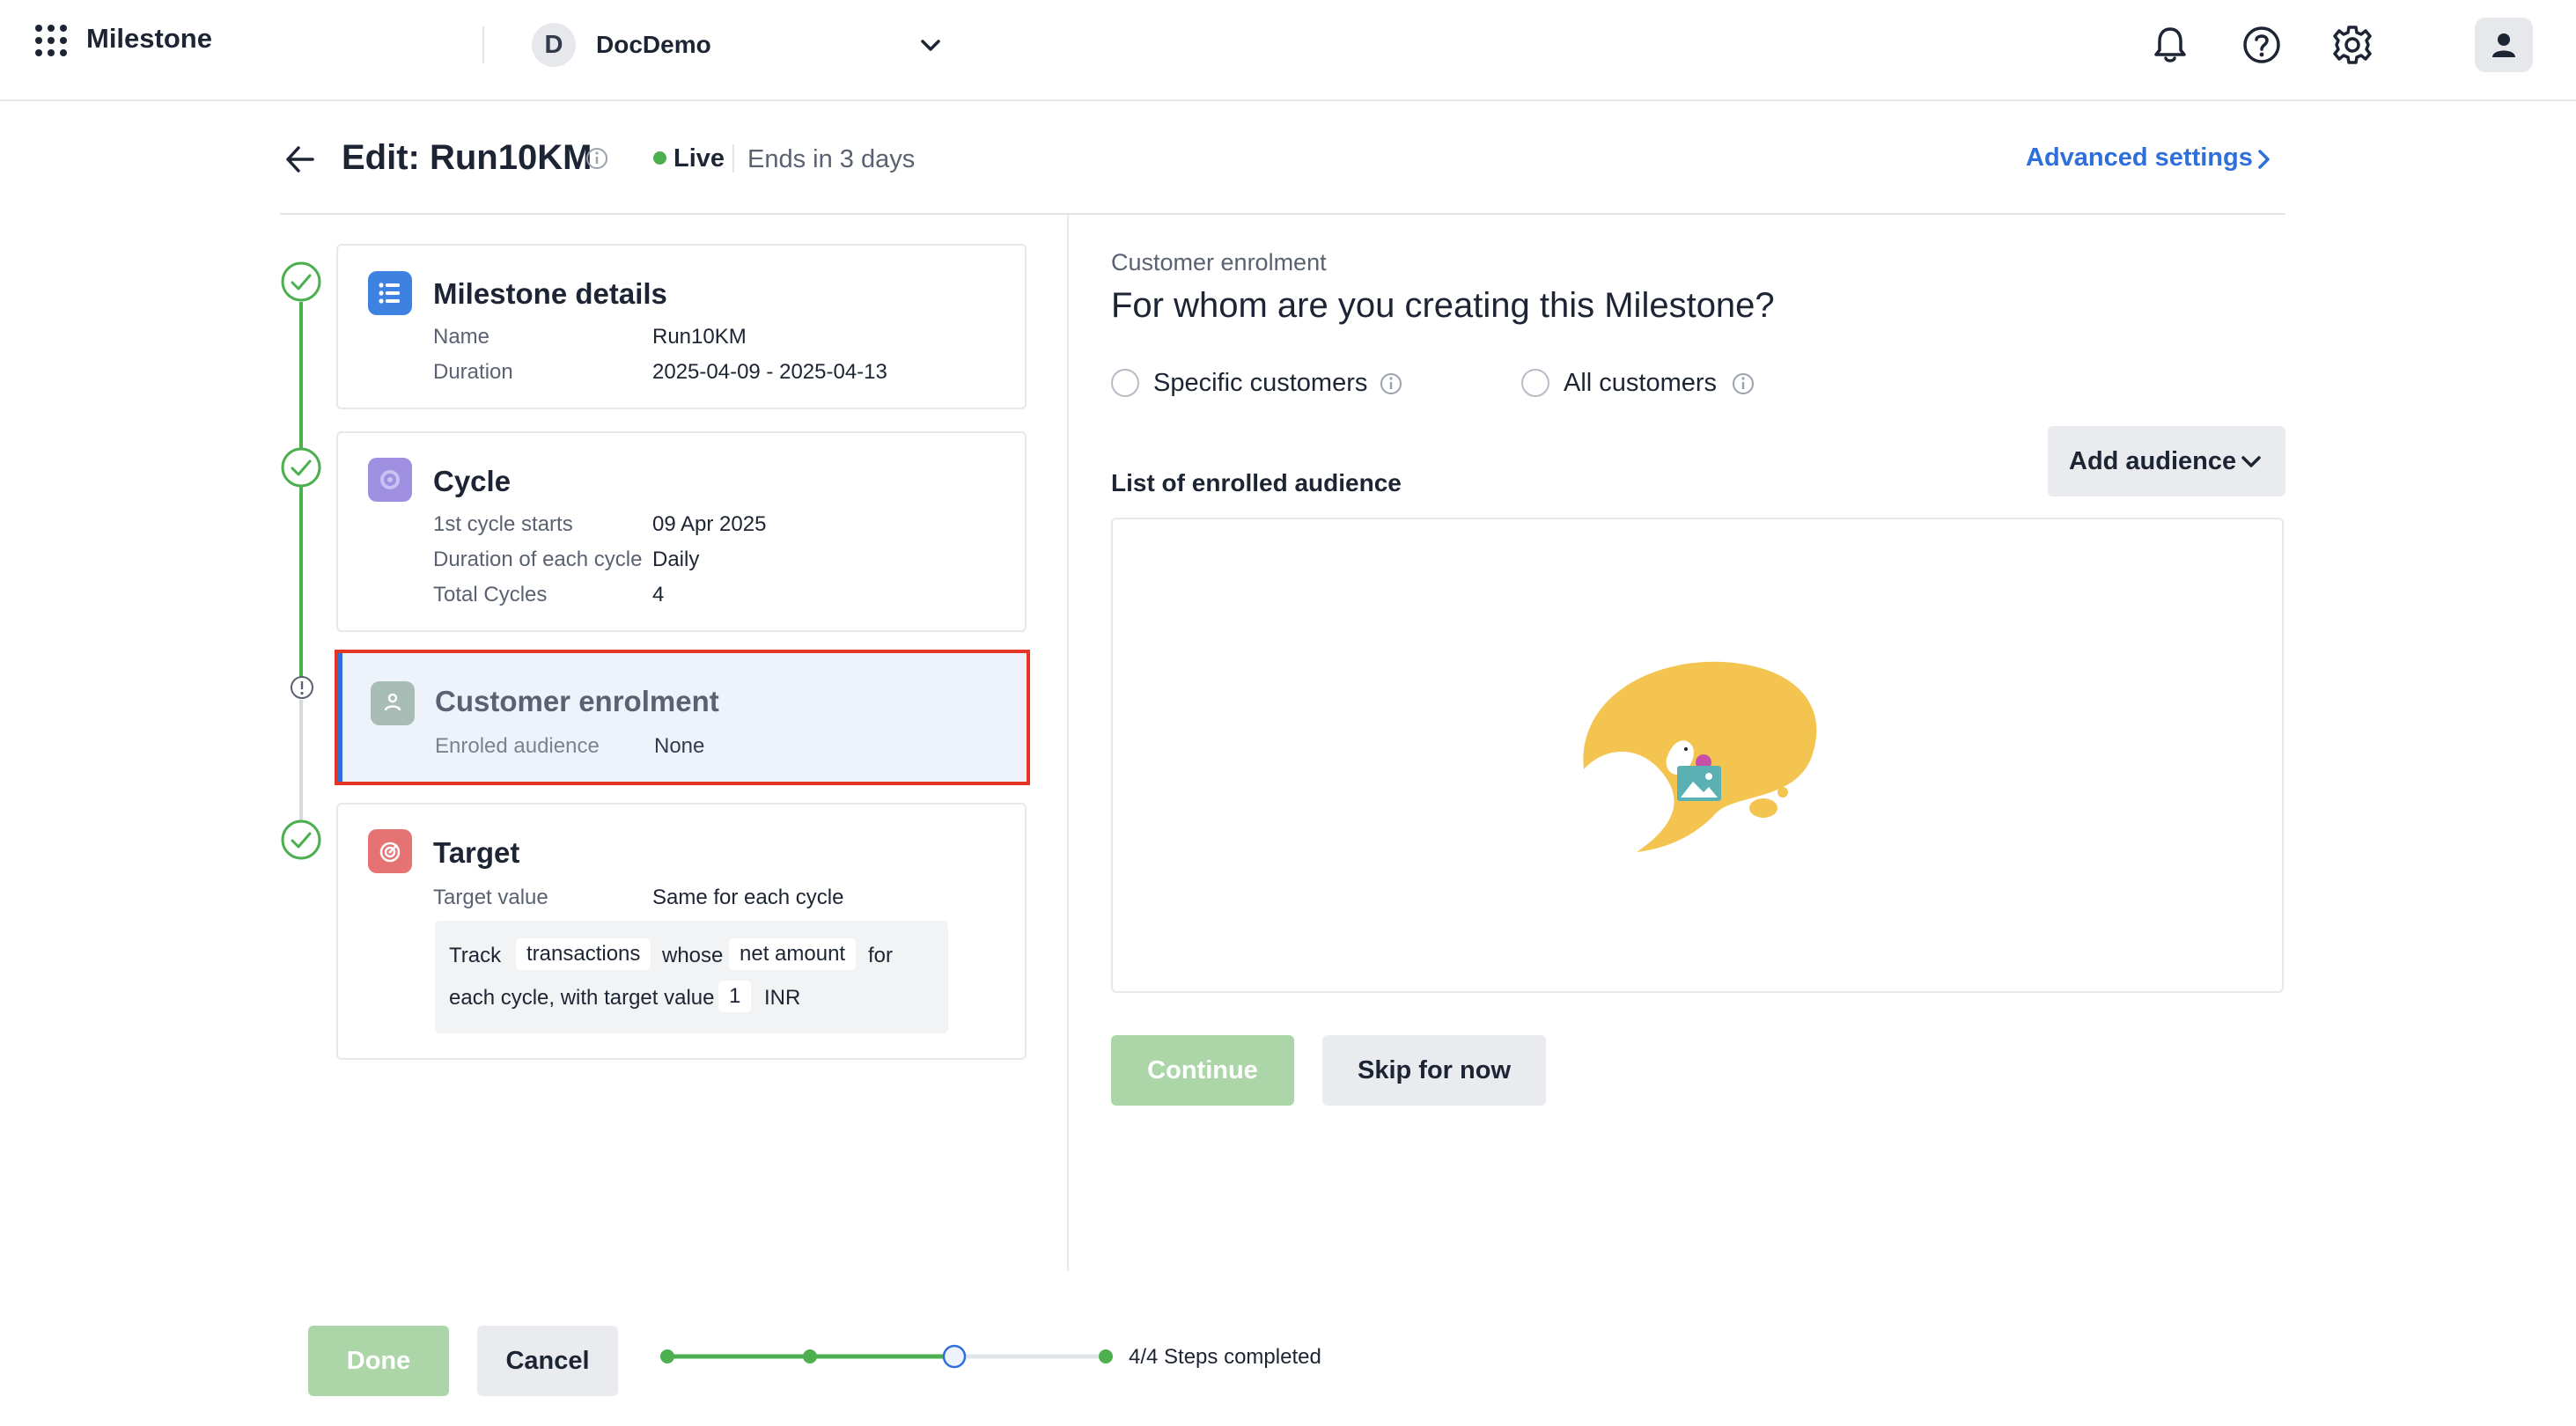 This screenshot has width=2576, height=1426. Describe the element at coordinates (390, 480) in the screenshot. I see `cycle-icon` at that location.